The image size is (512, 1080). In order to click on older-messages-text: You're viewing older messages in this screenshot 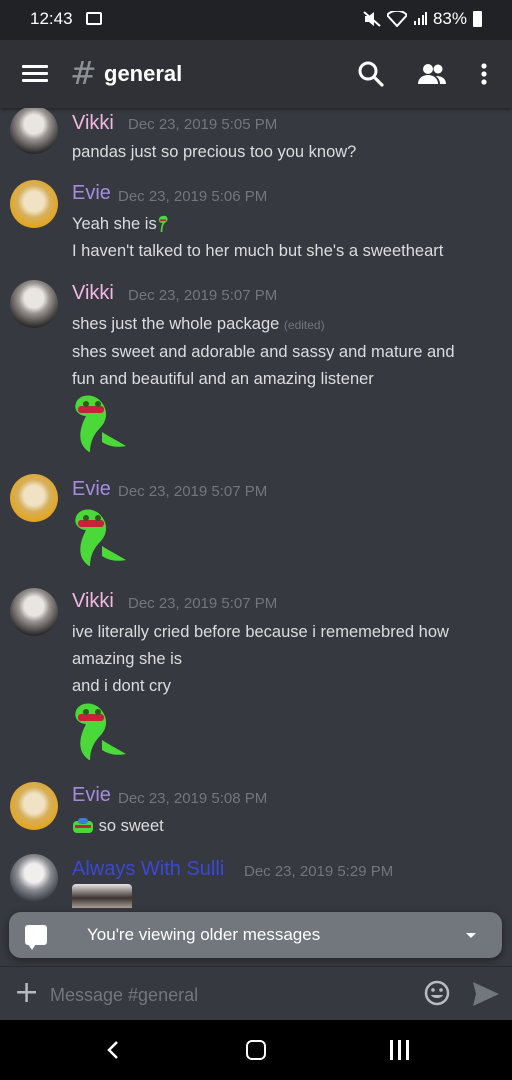, I will do `click(204, 934)`.